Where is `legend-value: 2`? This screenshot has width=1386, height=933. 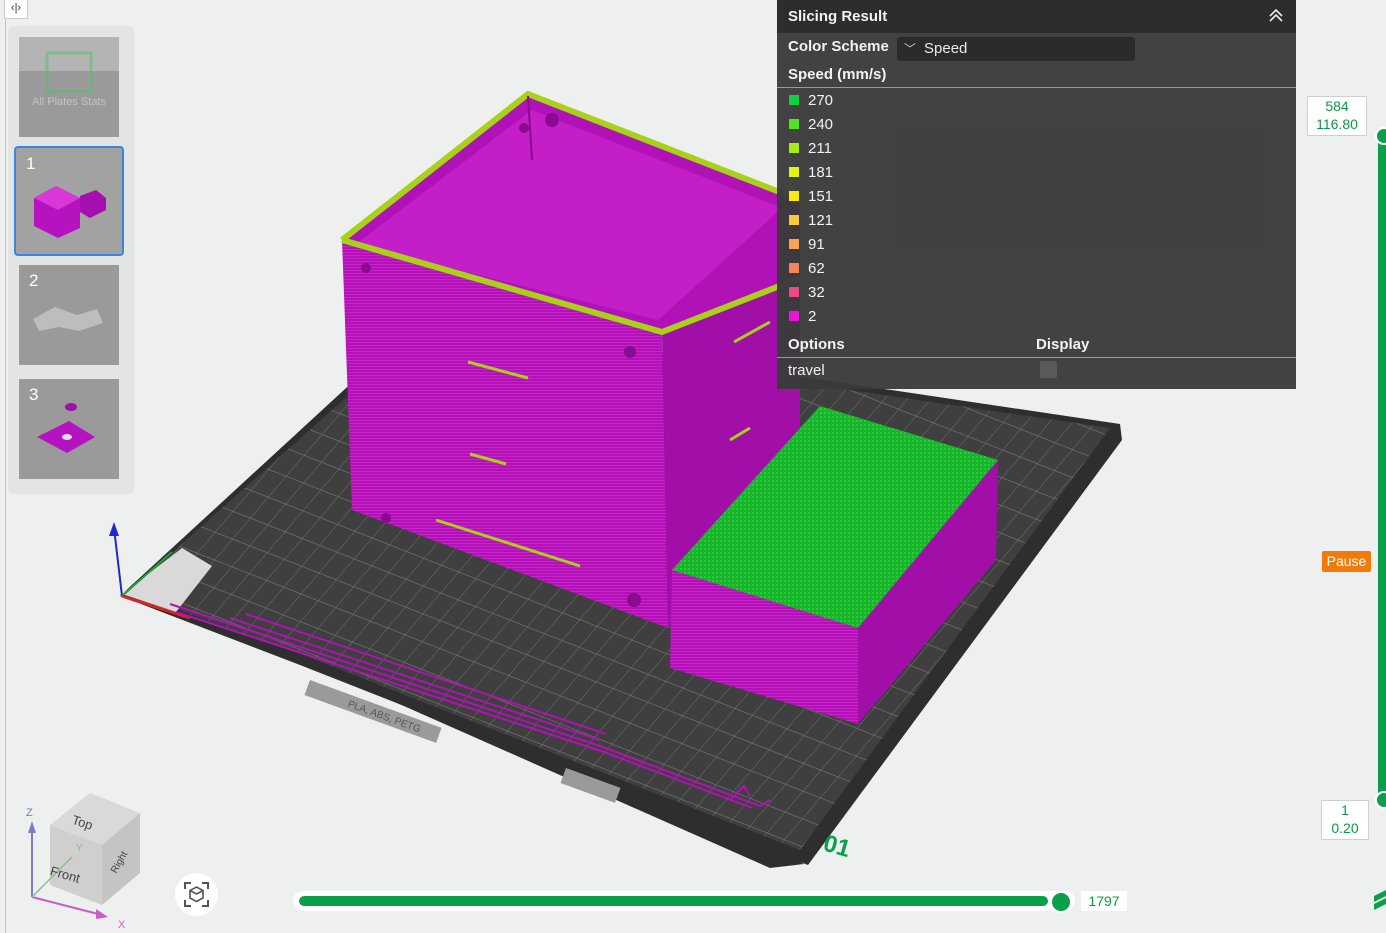 legend-value: 2 is located at coordinates (812, 316).